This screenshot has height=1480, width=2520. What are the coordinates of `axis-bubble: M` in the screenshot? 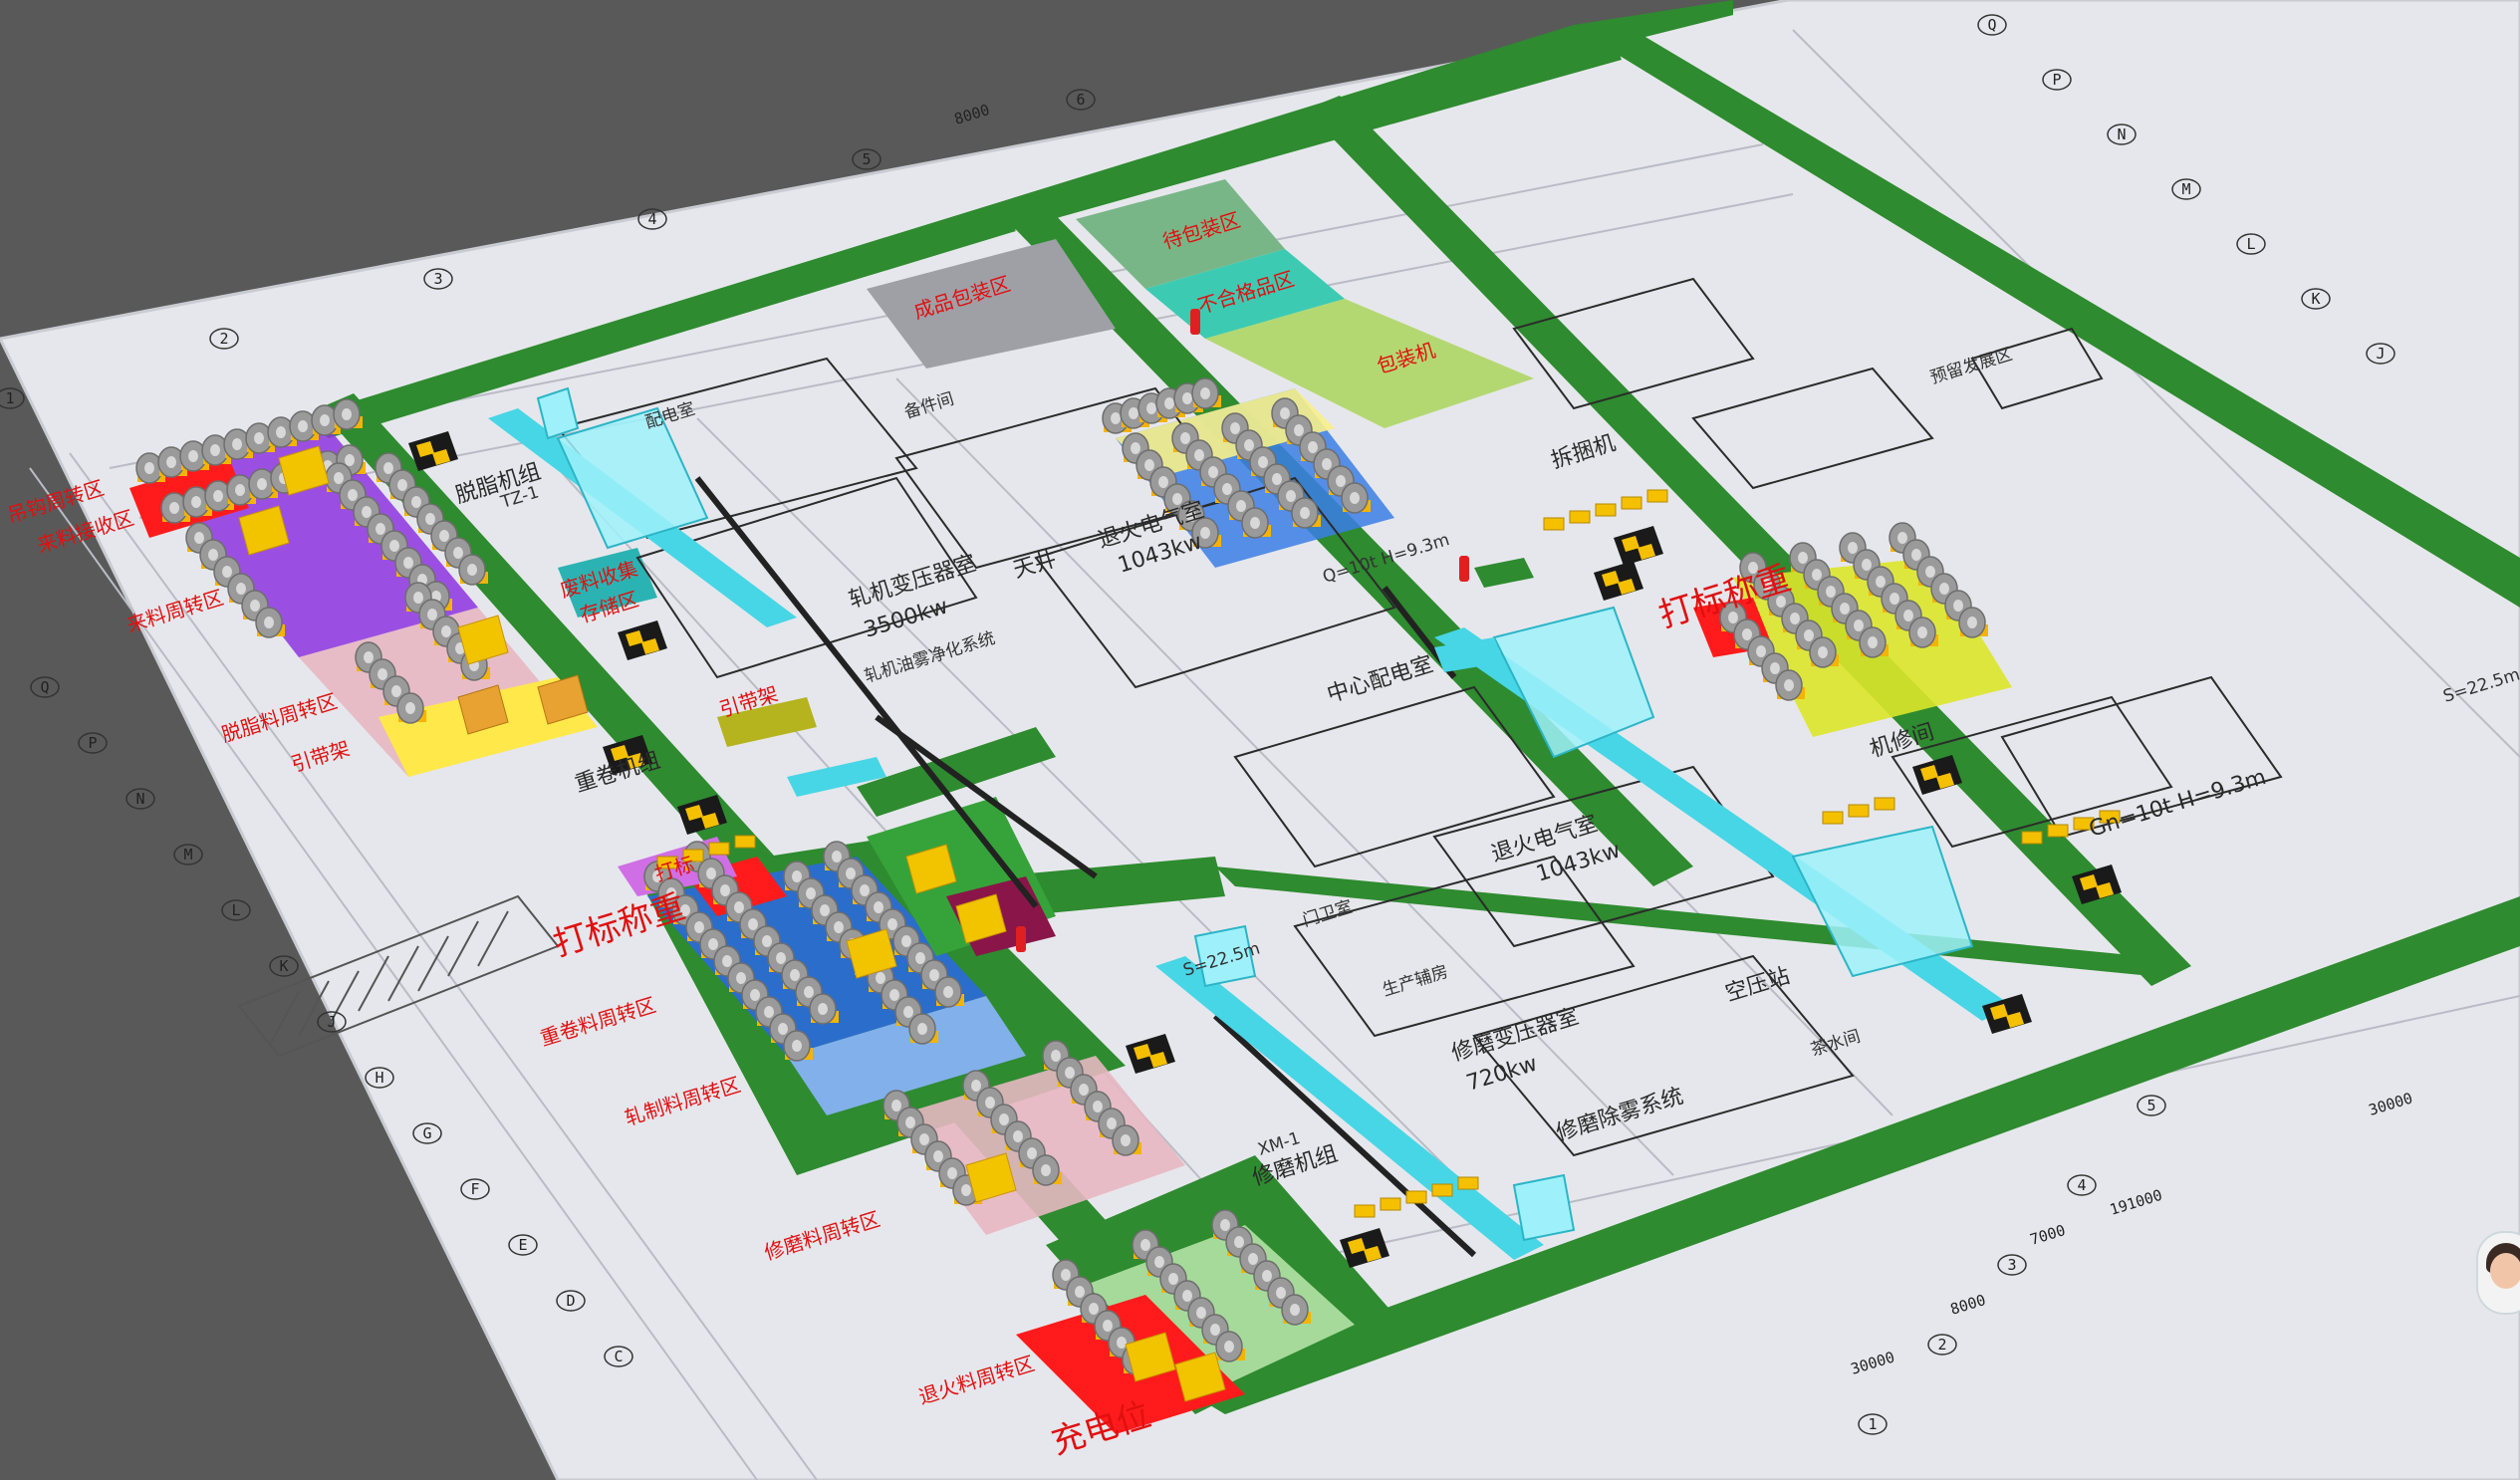 It's located at (188, 855).